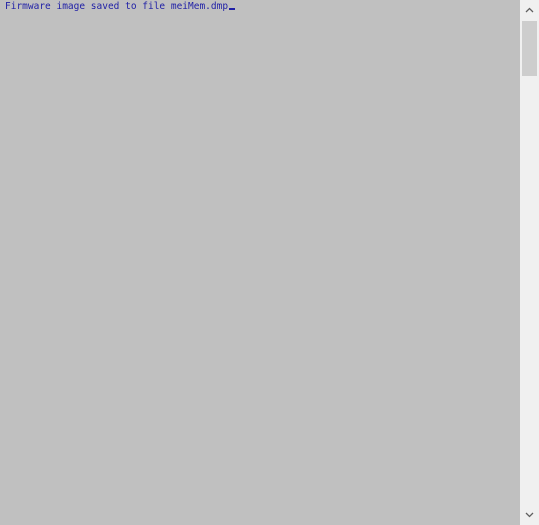 Image resolution: width=539 pixels, height=525 pixels. I want to click on chevron-down-icon, so click(529, 515).